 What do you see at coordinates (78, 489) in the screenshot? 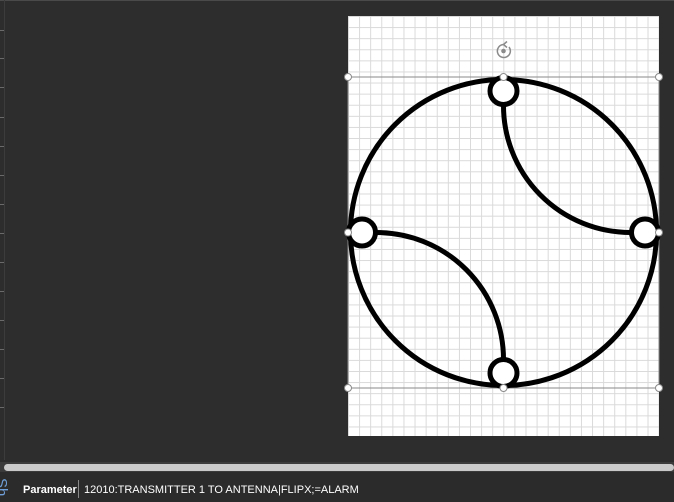
I see `status-divider` at bounding box center [78, 489].